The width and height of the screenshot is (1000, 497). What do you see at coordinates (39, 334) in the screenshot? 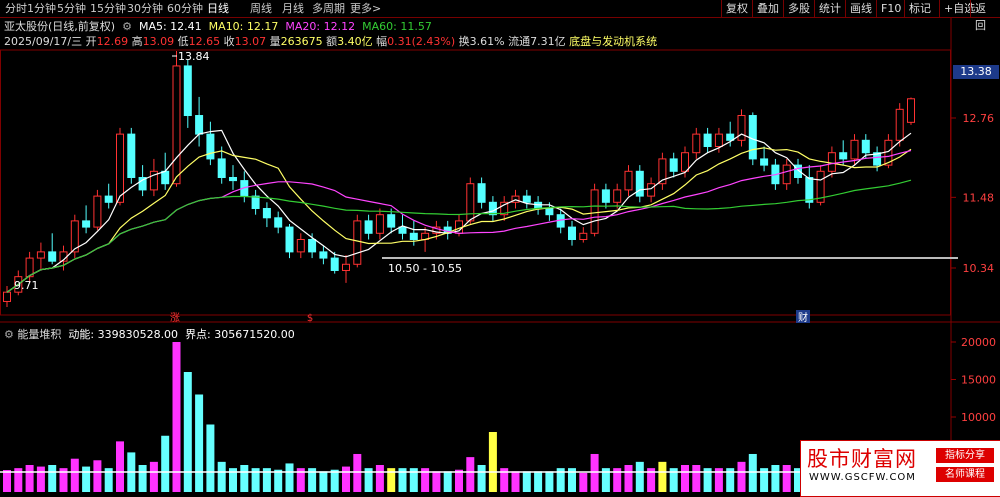
I see `indicator-name: 能量堆积` at bounding box center [39, 334].